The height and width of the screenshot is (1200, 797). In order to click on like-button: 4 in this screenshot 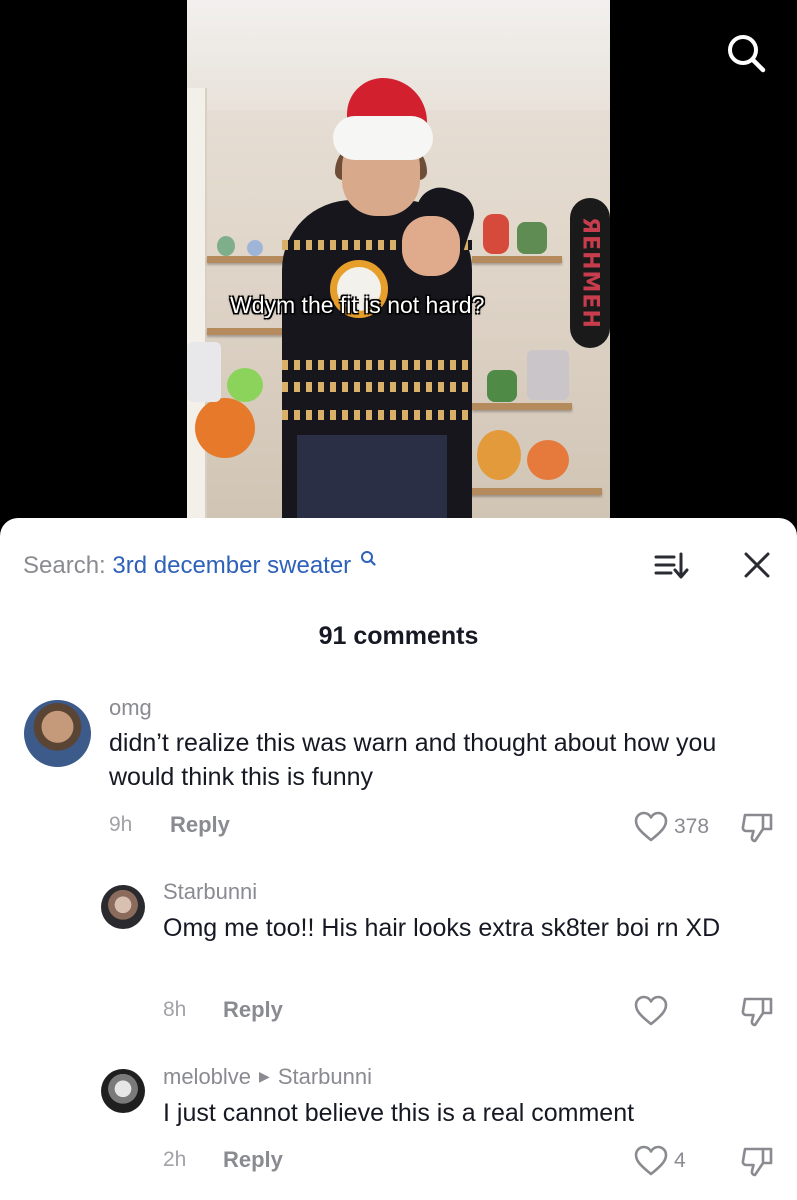, I will do `click(660, 1161)`.